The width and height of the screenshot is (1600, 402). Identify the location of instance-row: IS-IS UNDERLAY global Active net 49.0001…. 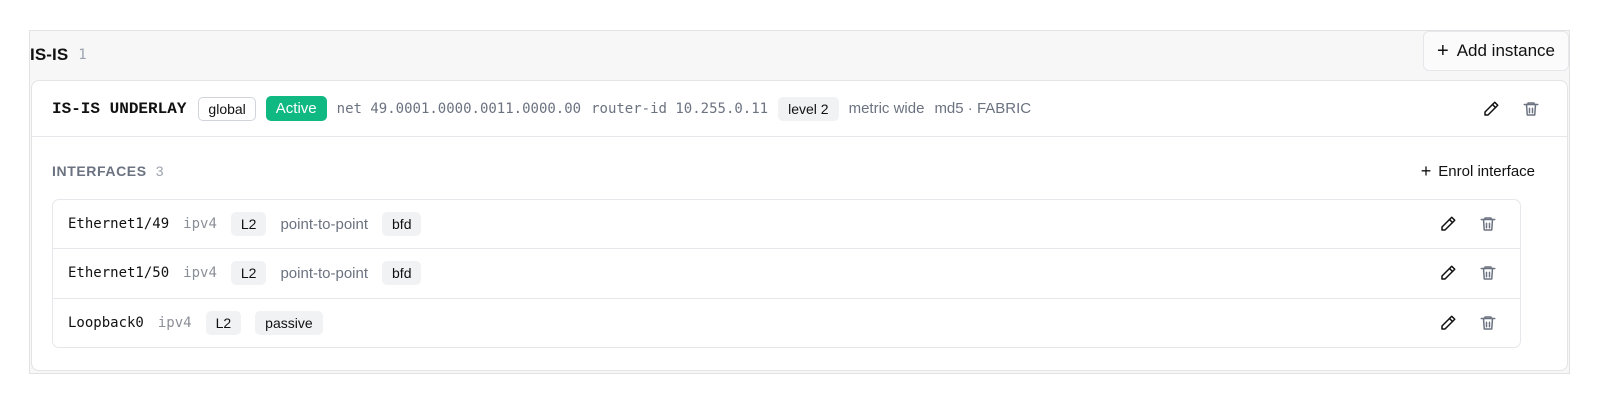
(799, 109).